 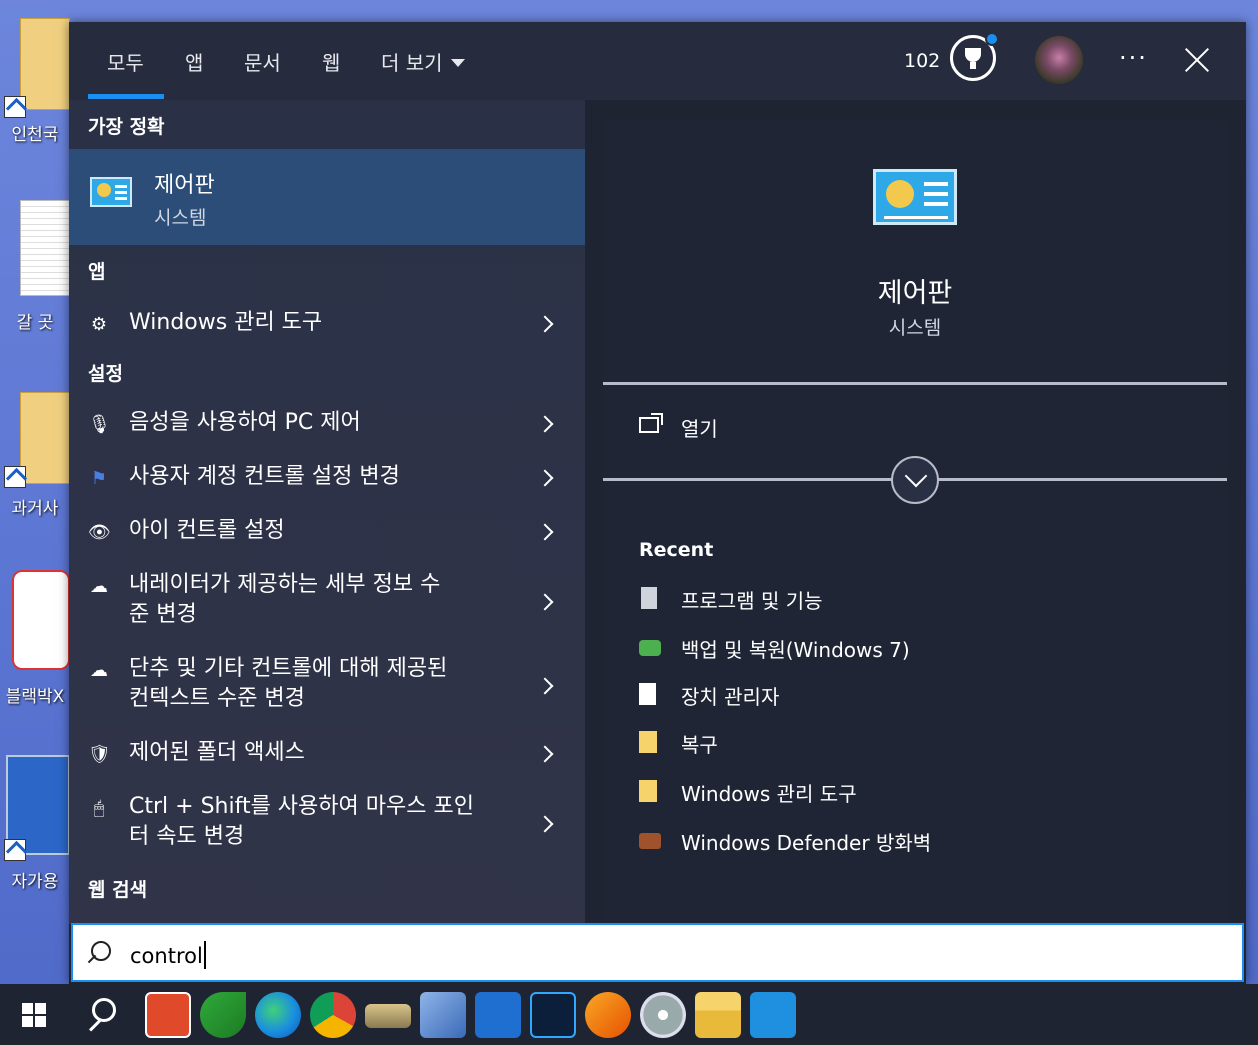 I want to click on detail-header: 제어판 시스템, so click(x=915, y=251).